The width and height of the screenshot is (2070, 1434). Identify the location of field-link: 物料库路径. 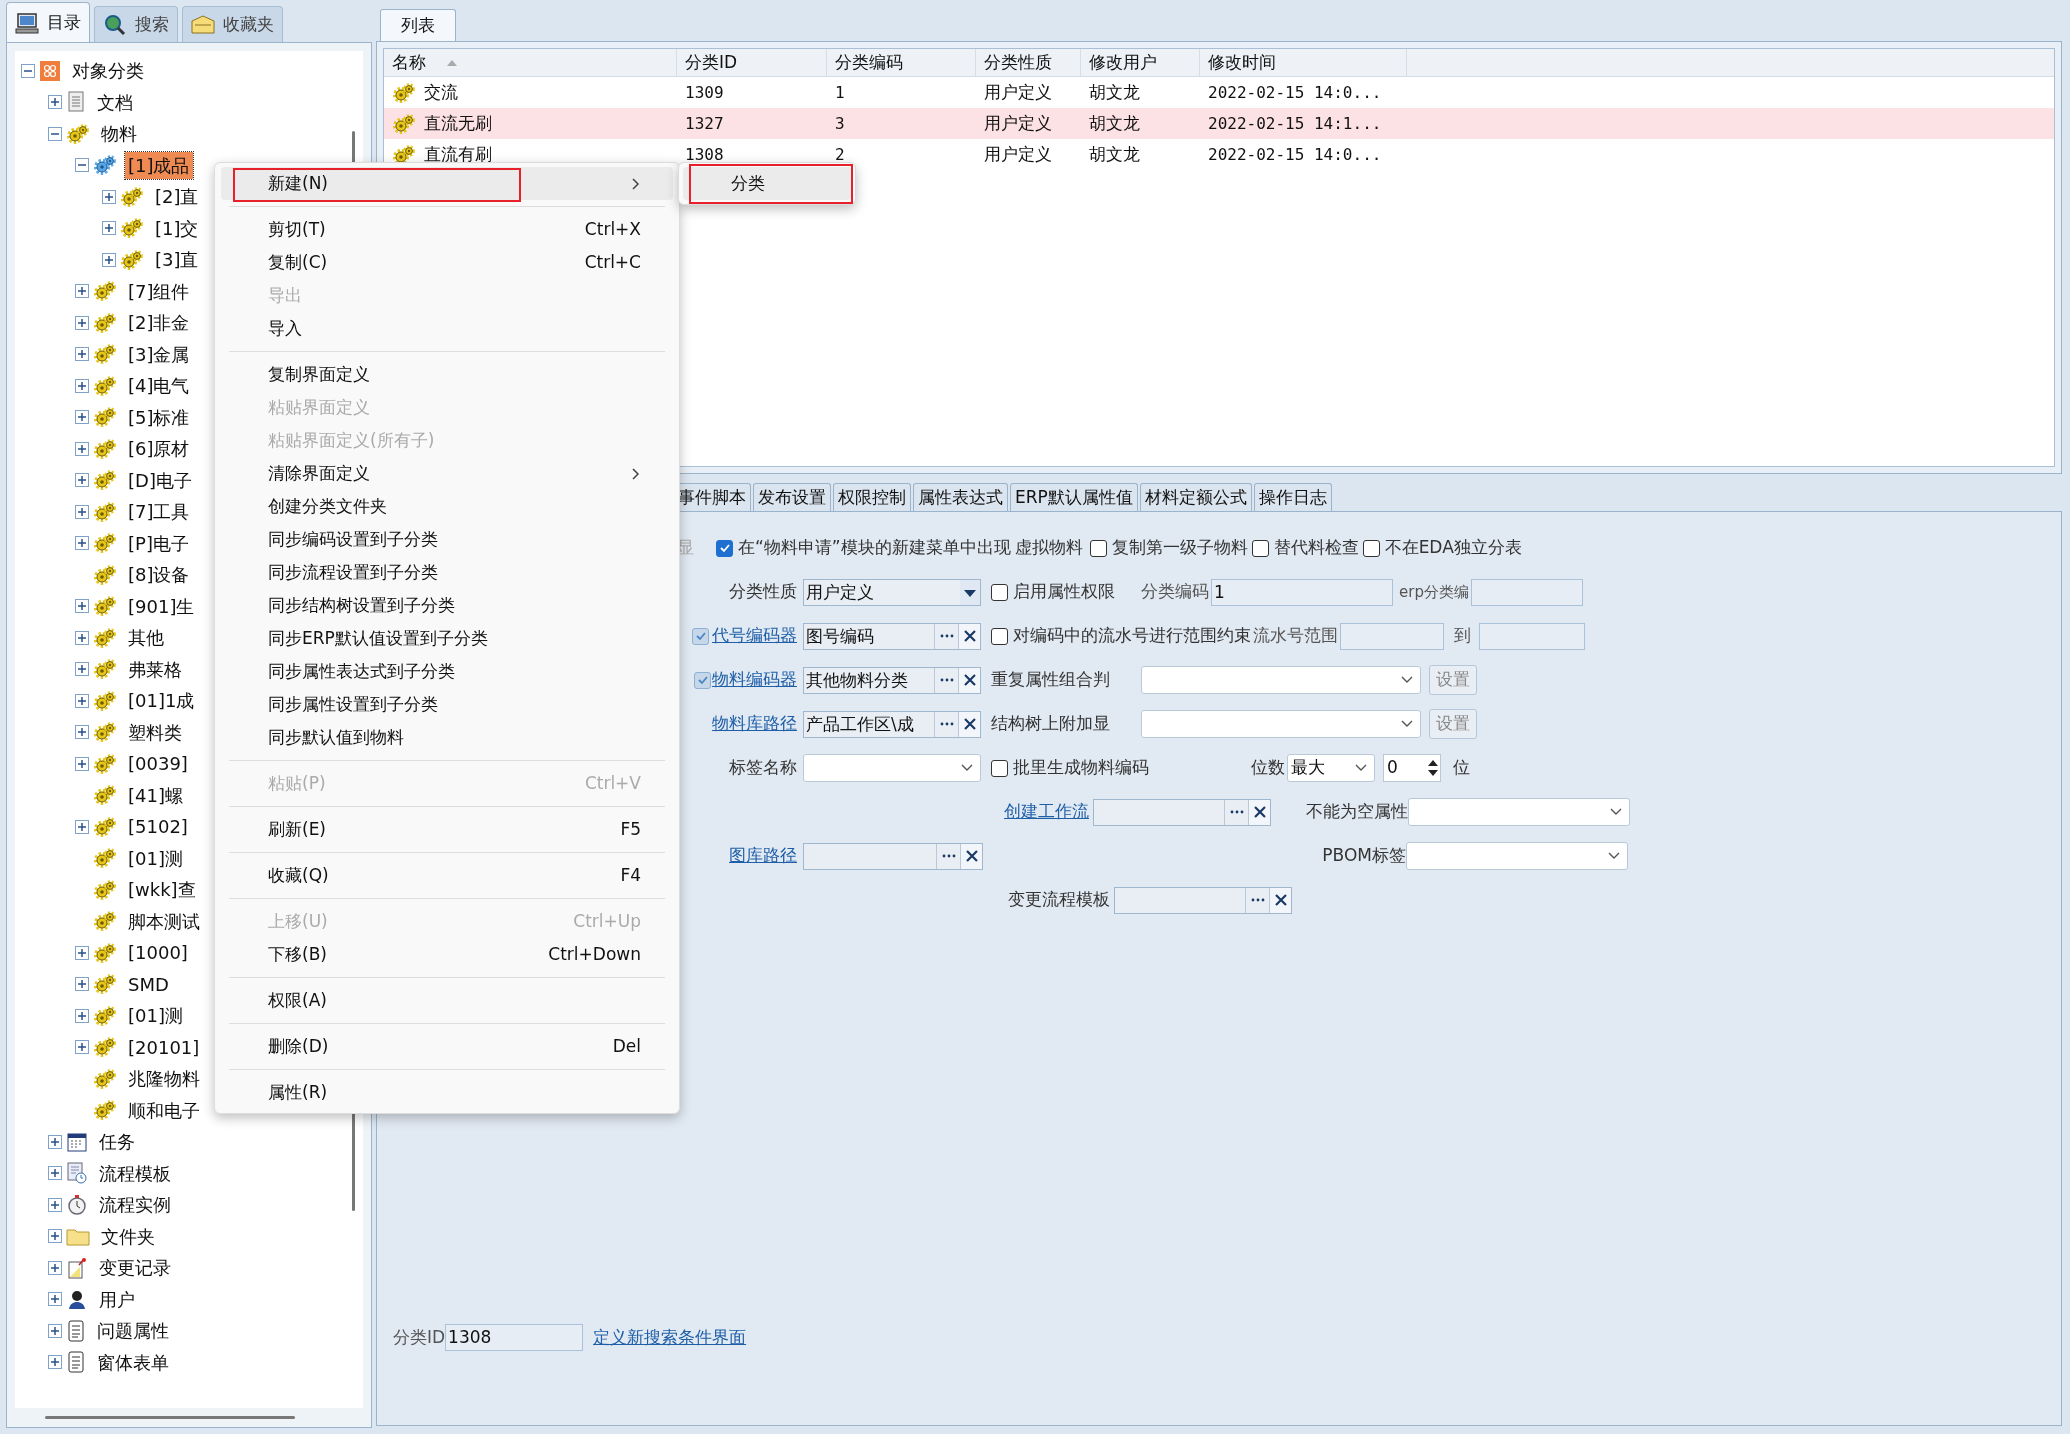
(754, 724).